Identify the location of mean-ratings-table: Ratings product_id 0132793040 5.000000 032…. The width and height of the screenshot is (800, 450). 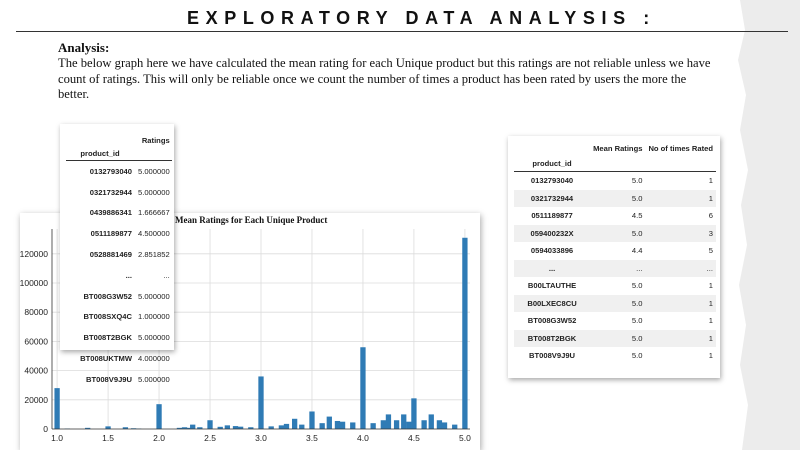
(117, 254).